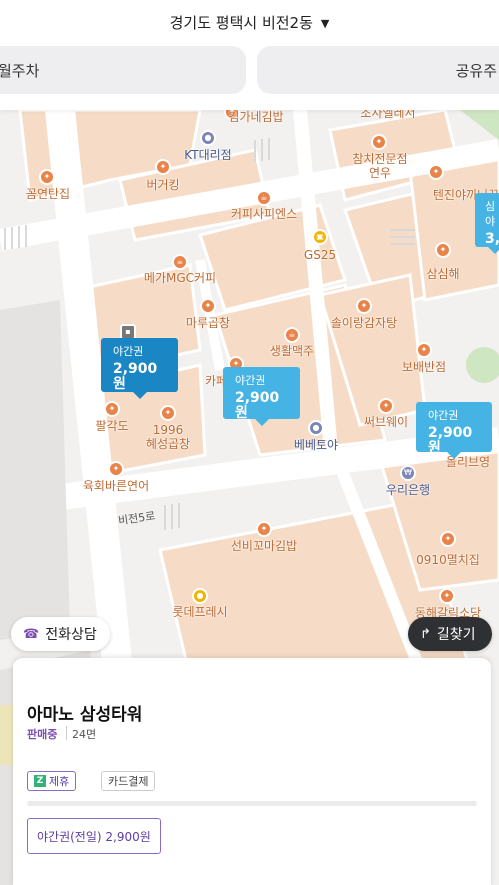  I want to click on pin-type: 심야, so click(490, 214).